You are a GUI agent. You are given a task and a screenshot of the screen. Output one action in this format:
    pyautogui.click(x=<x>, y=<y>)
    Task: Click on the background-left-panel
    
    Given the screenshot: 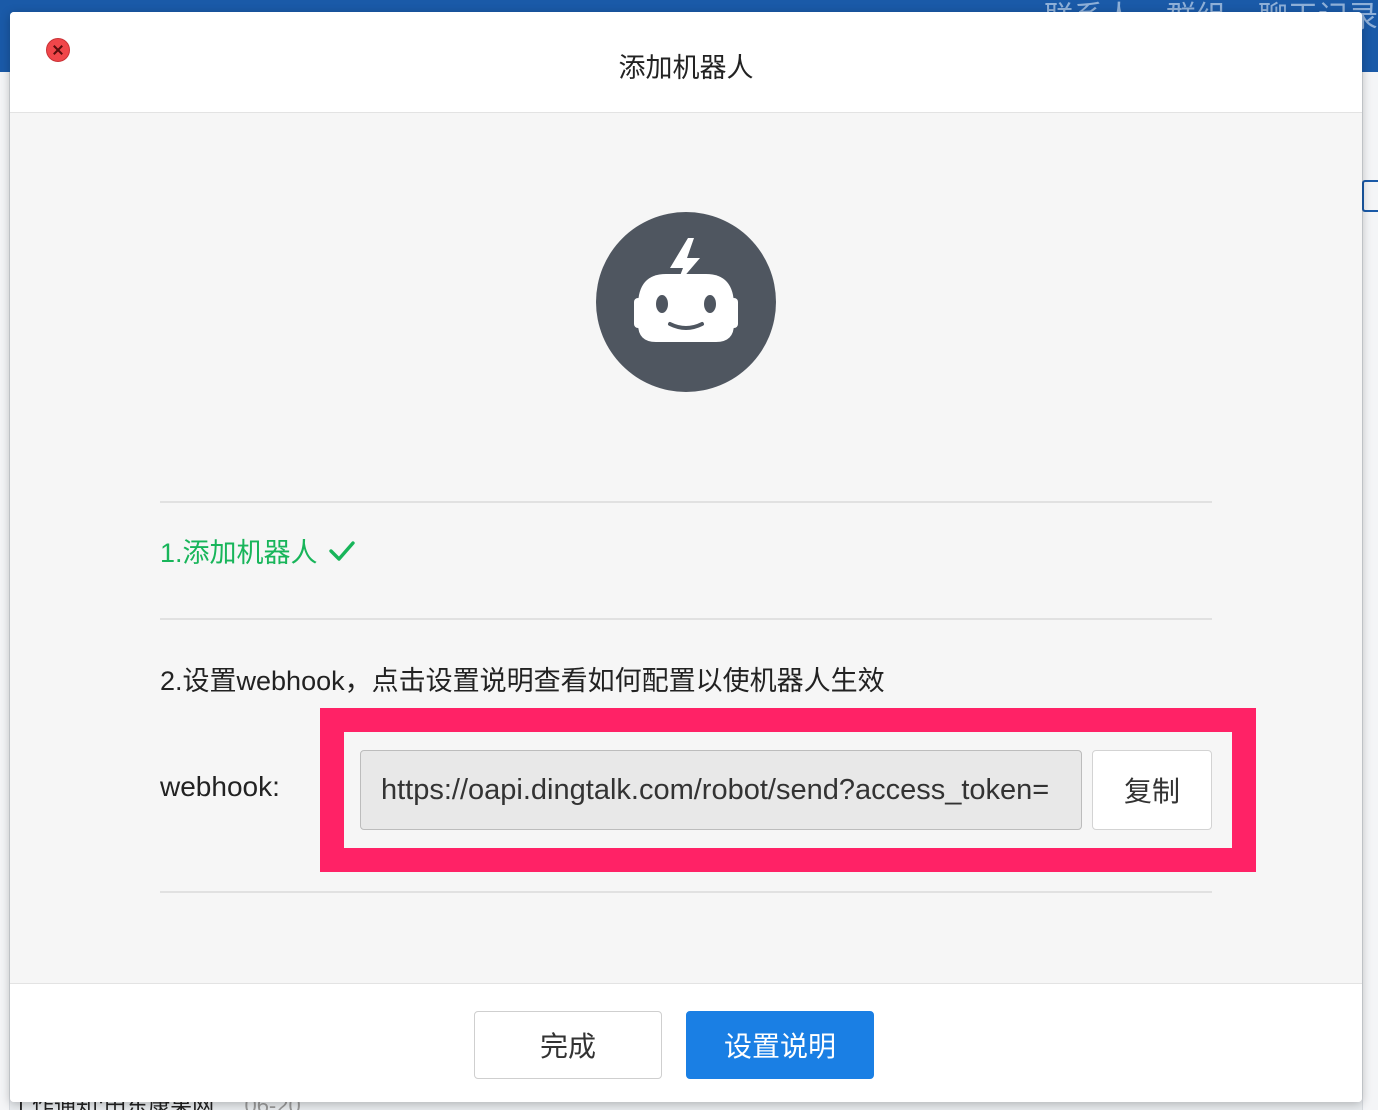 What is the action you would take?
    pyautogui.click(x=5, y=591)
    